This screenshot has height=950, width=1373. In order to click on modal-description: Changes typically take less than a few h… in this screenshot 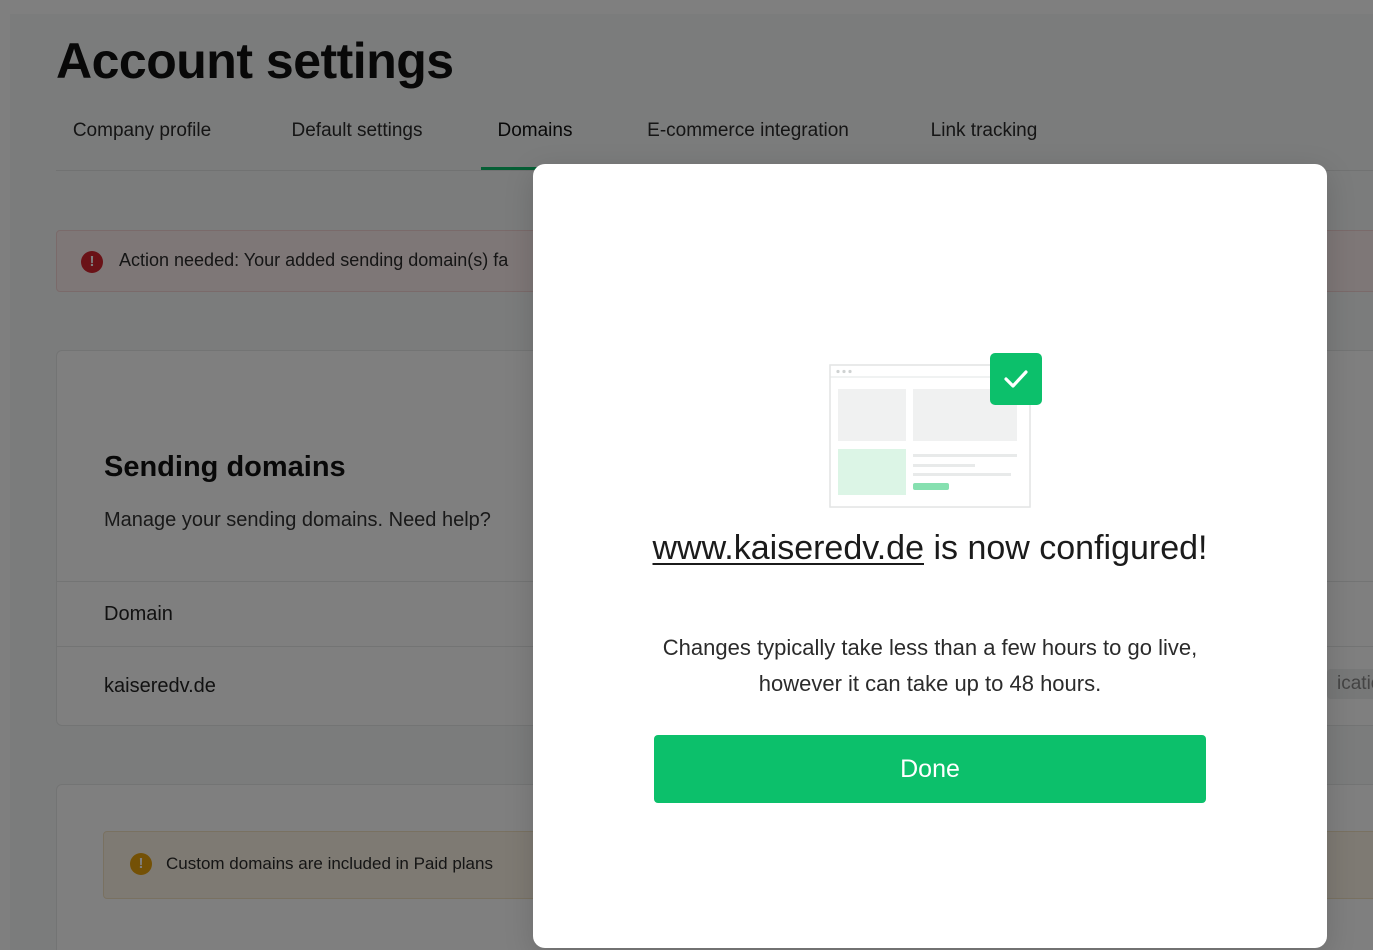, I will do `click(930, 665)`.